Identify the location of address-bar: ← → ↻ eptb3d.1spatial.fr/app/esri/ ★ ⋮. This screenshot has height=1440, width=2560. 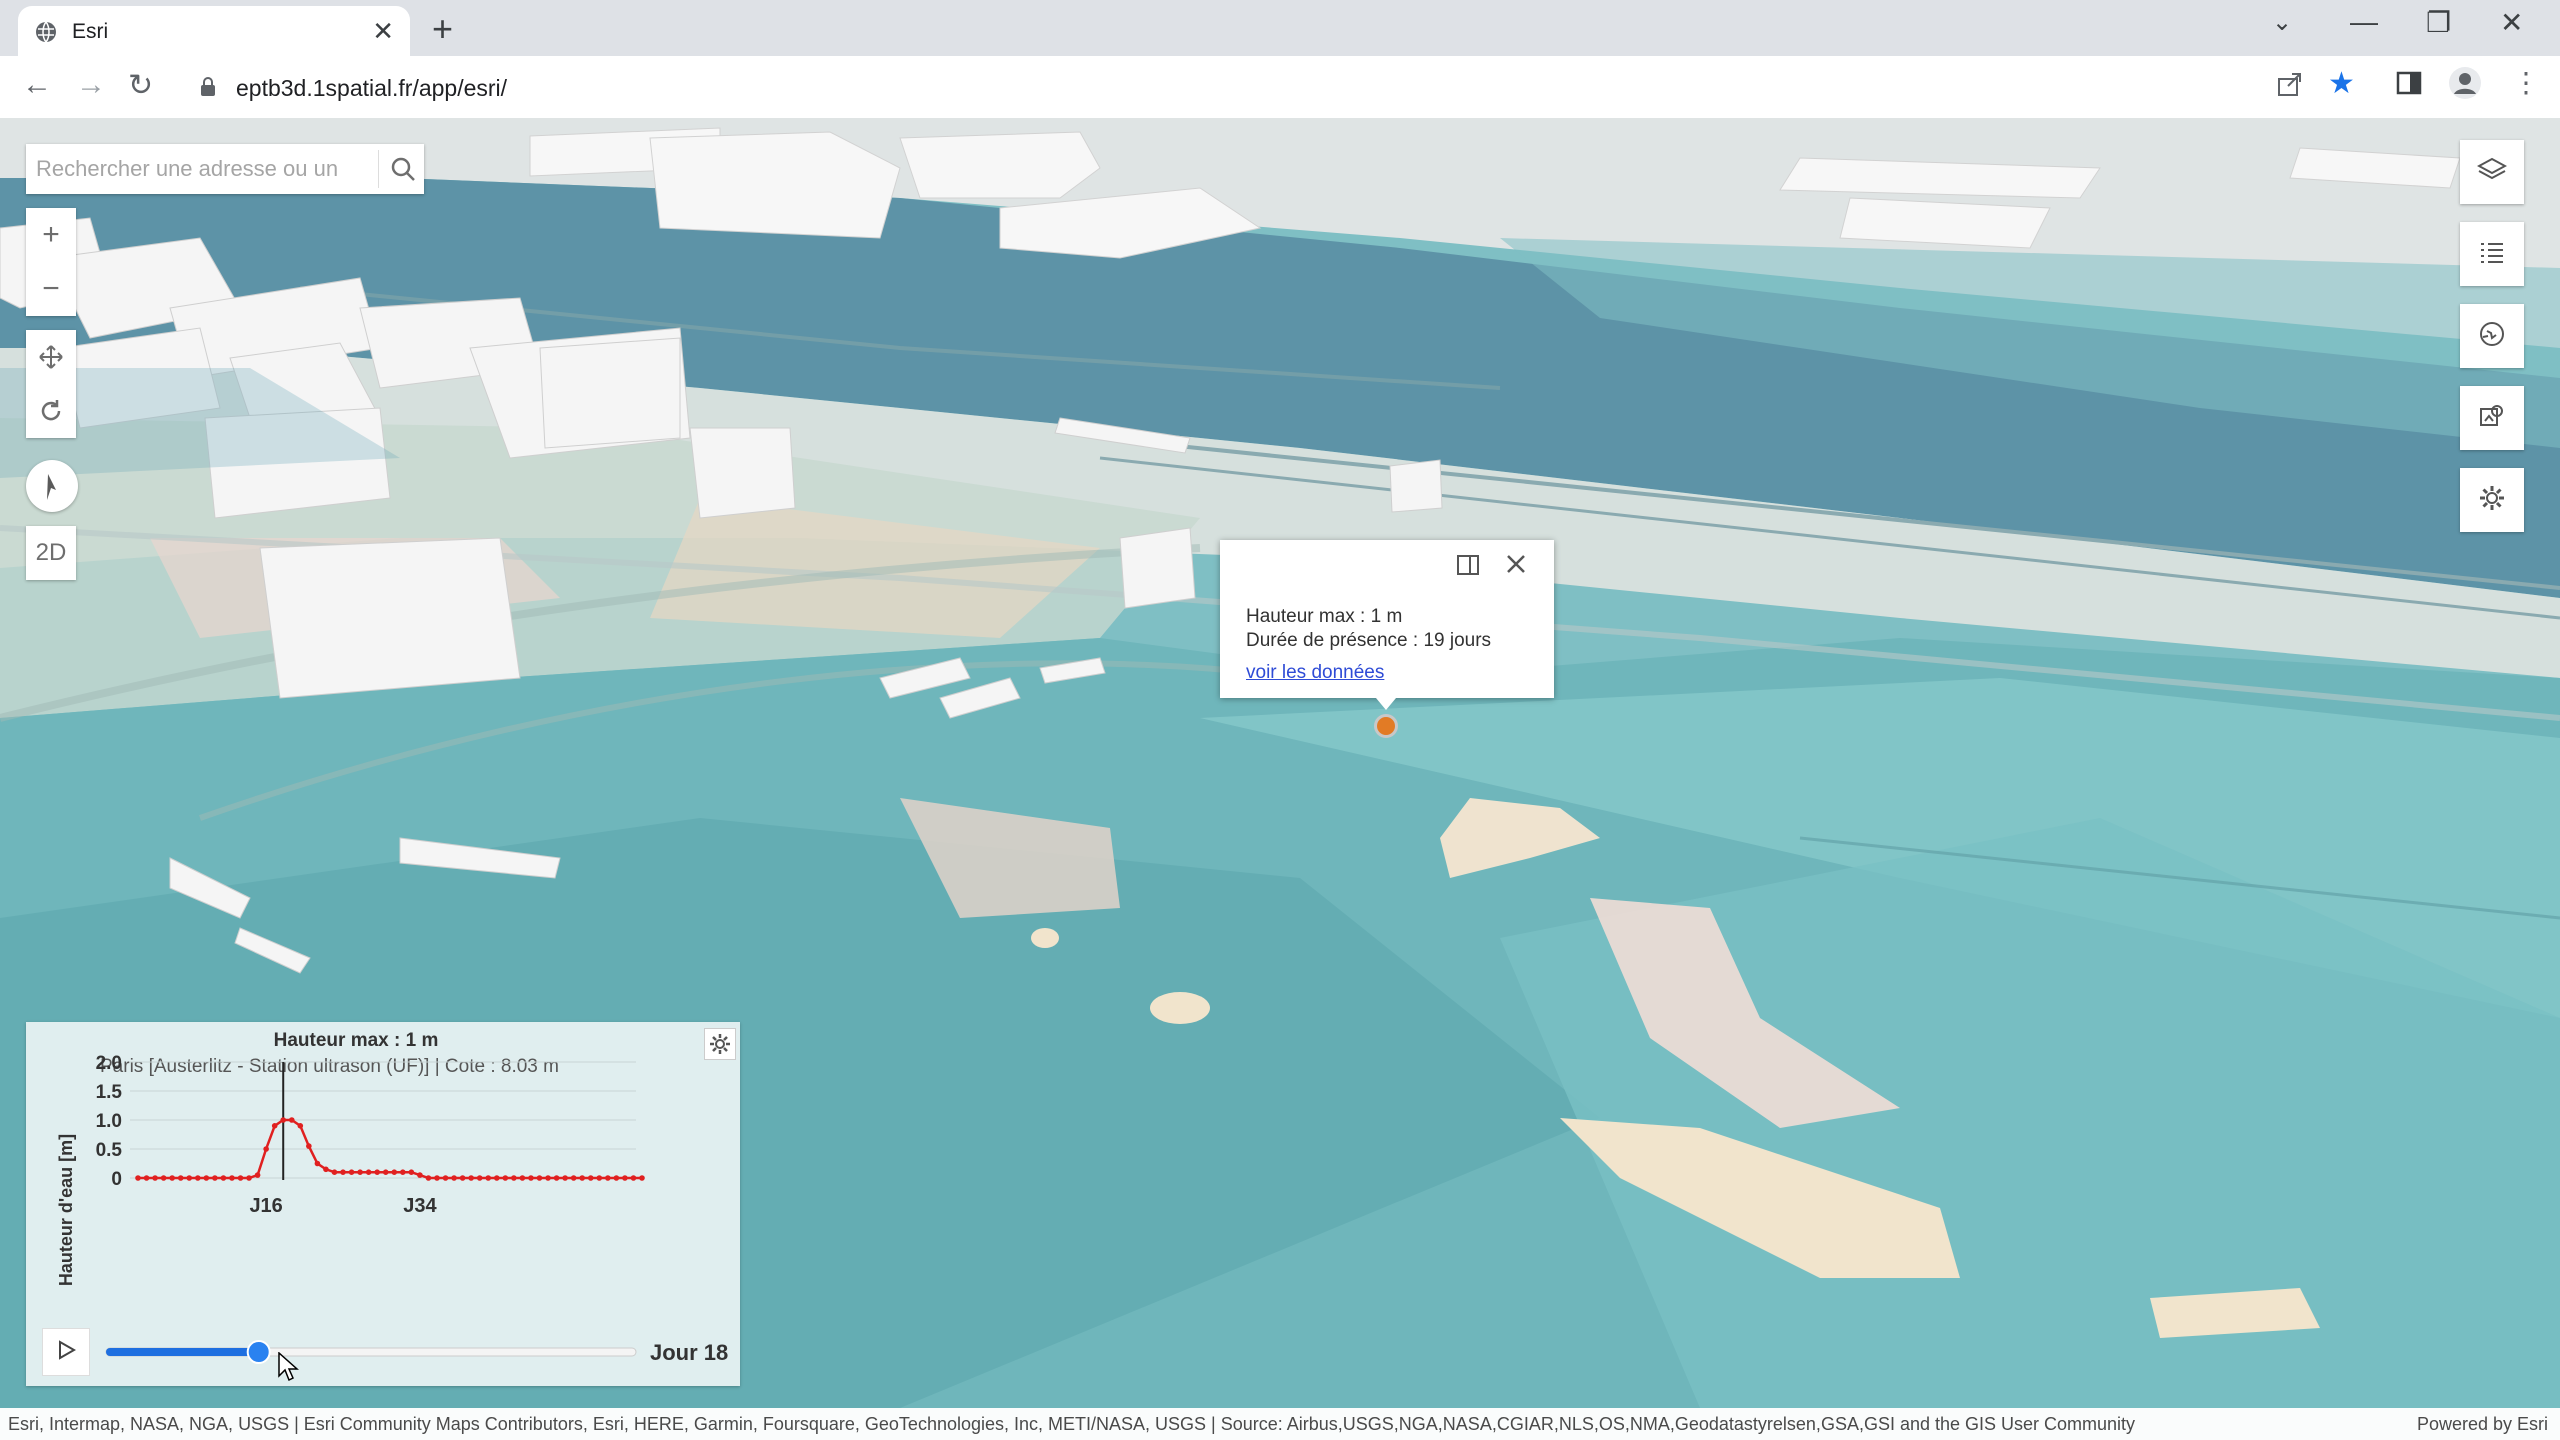
(1280, 87).